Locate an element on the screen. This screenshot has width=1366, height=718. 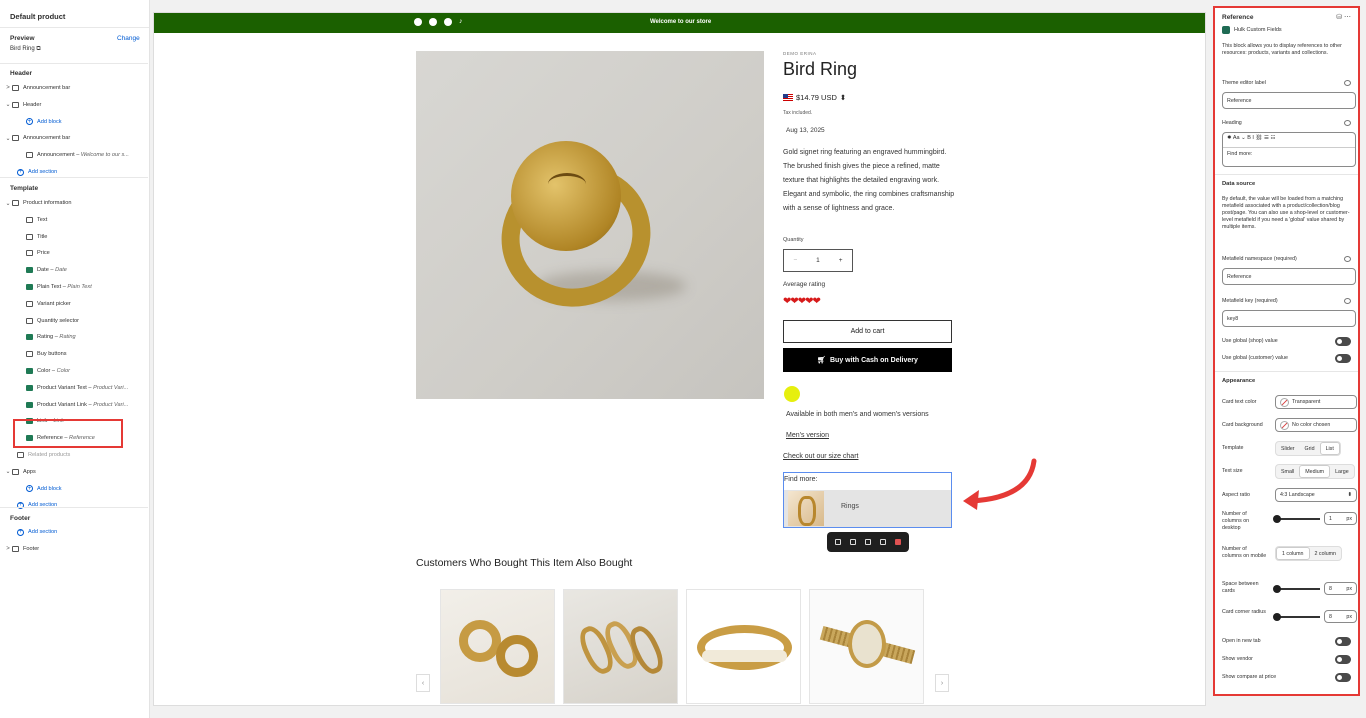
delete-icon is located at coordinates (897, 542).